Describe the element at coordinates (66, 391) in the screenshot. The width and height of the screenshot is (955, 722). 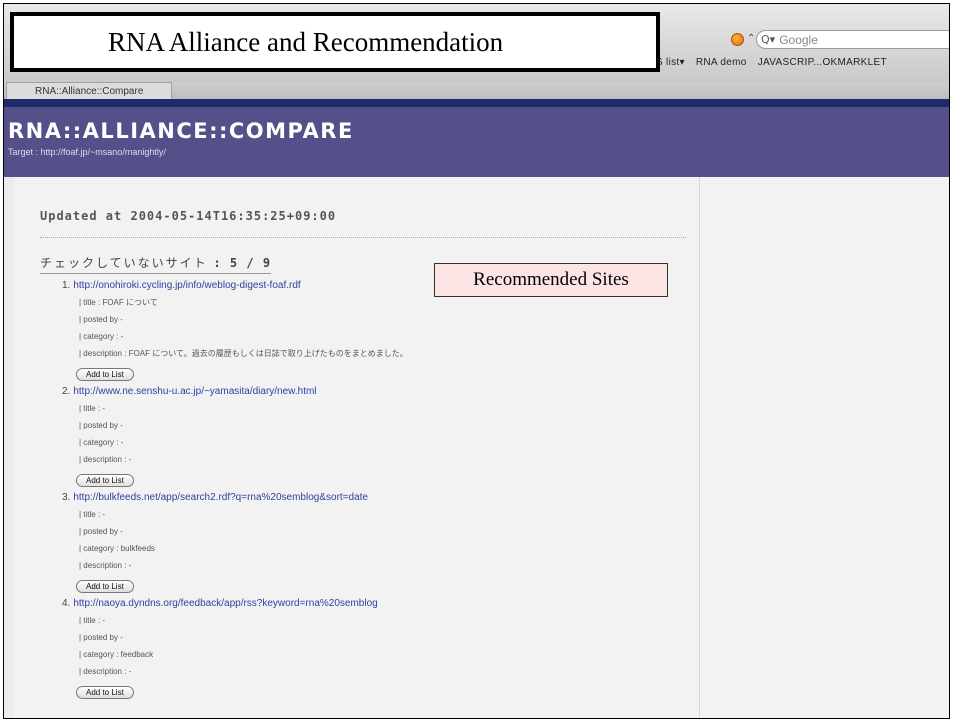
I see `entry-number: 2.` at that location.